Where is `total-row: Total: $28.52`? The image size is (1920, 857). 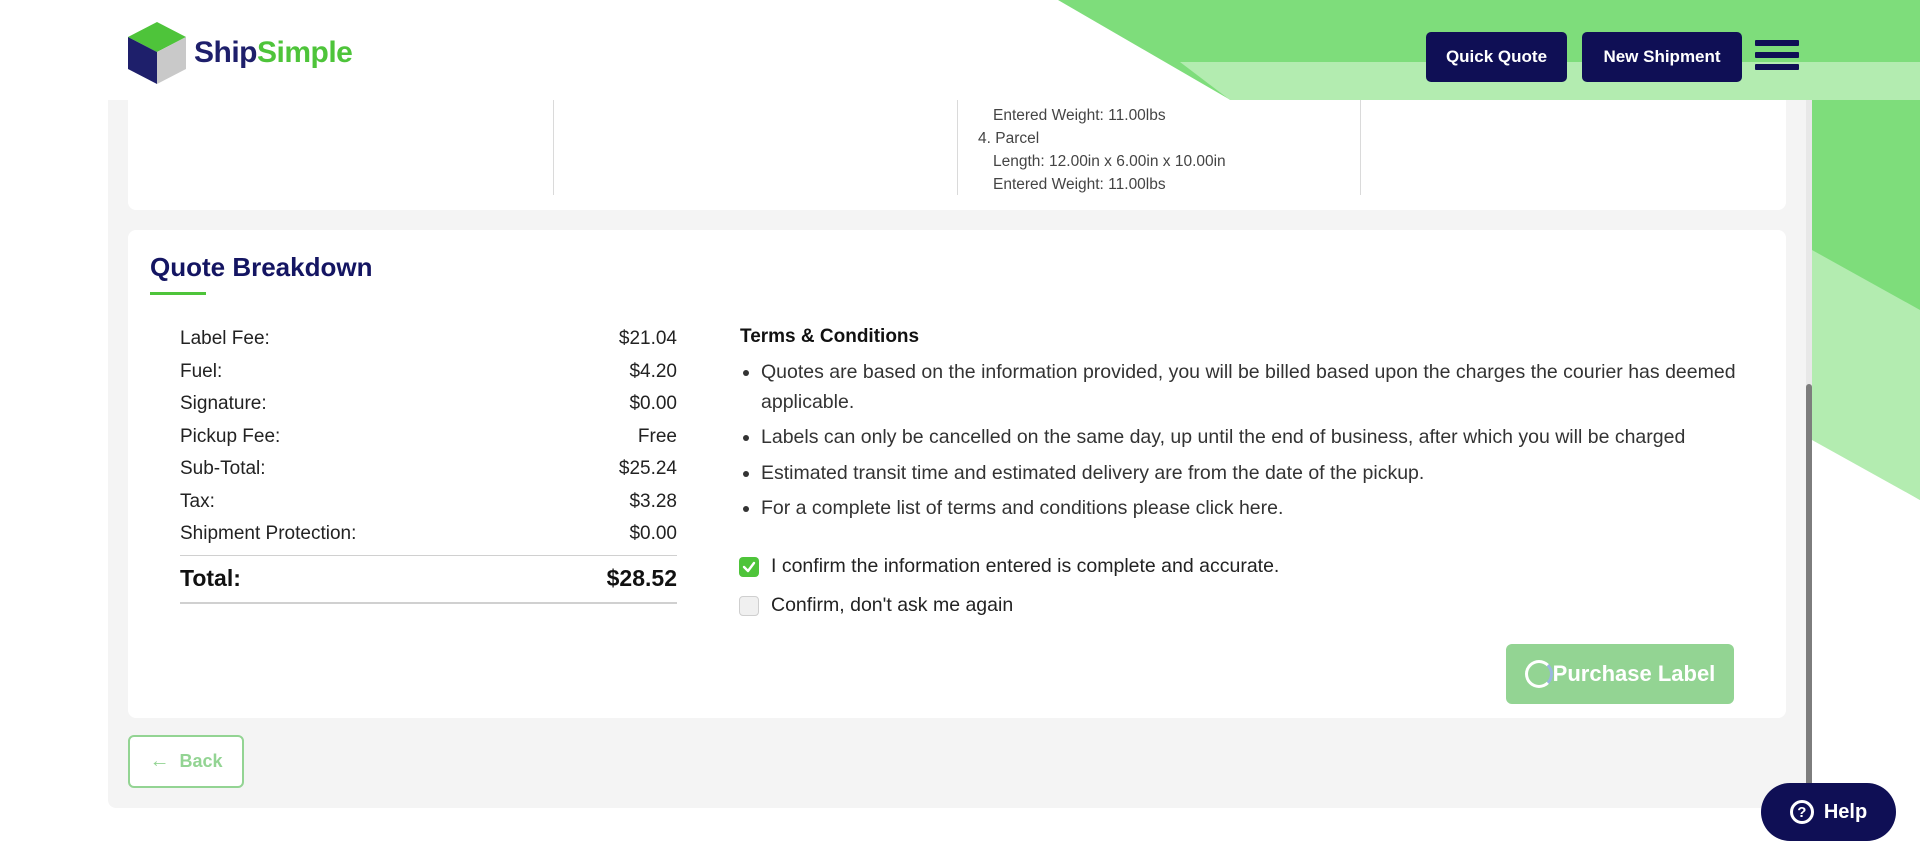 total-row: Total: $28.52 is located at coordinates (428, 579).